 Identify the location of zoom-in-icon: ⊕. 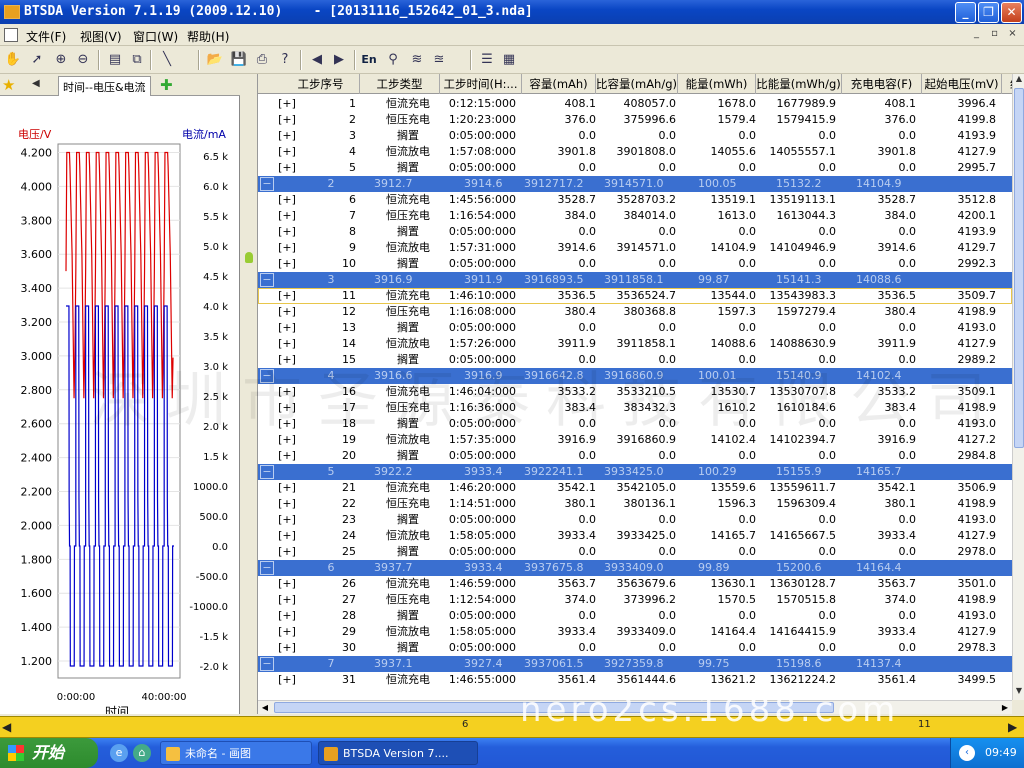
(61, 60).